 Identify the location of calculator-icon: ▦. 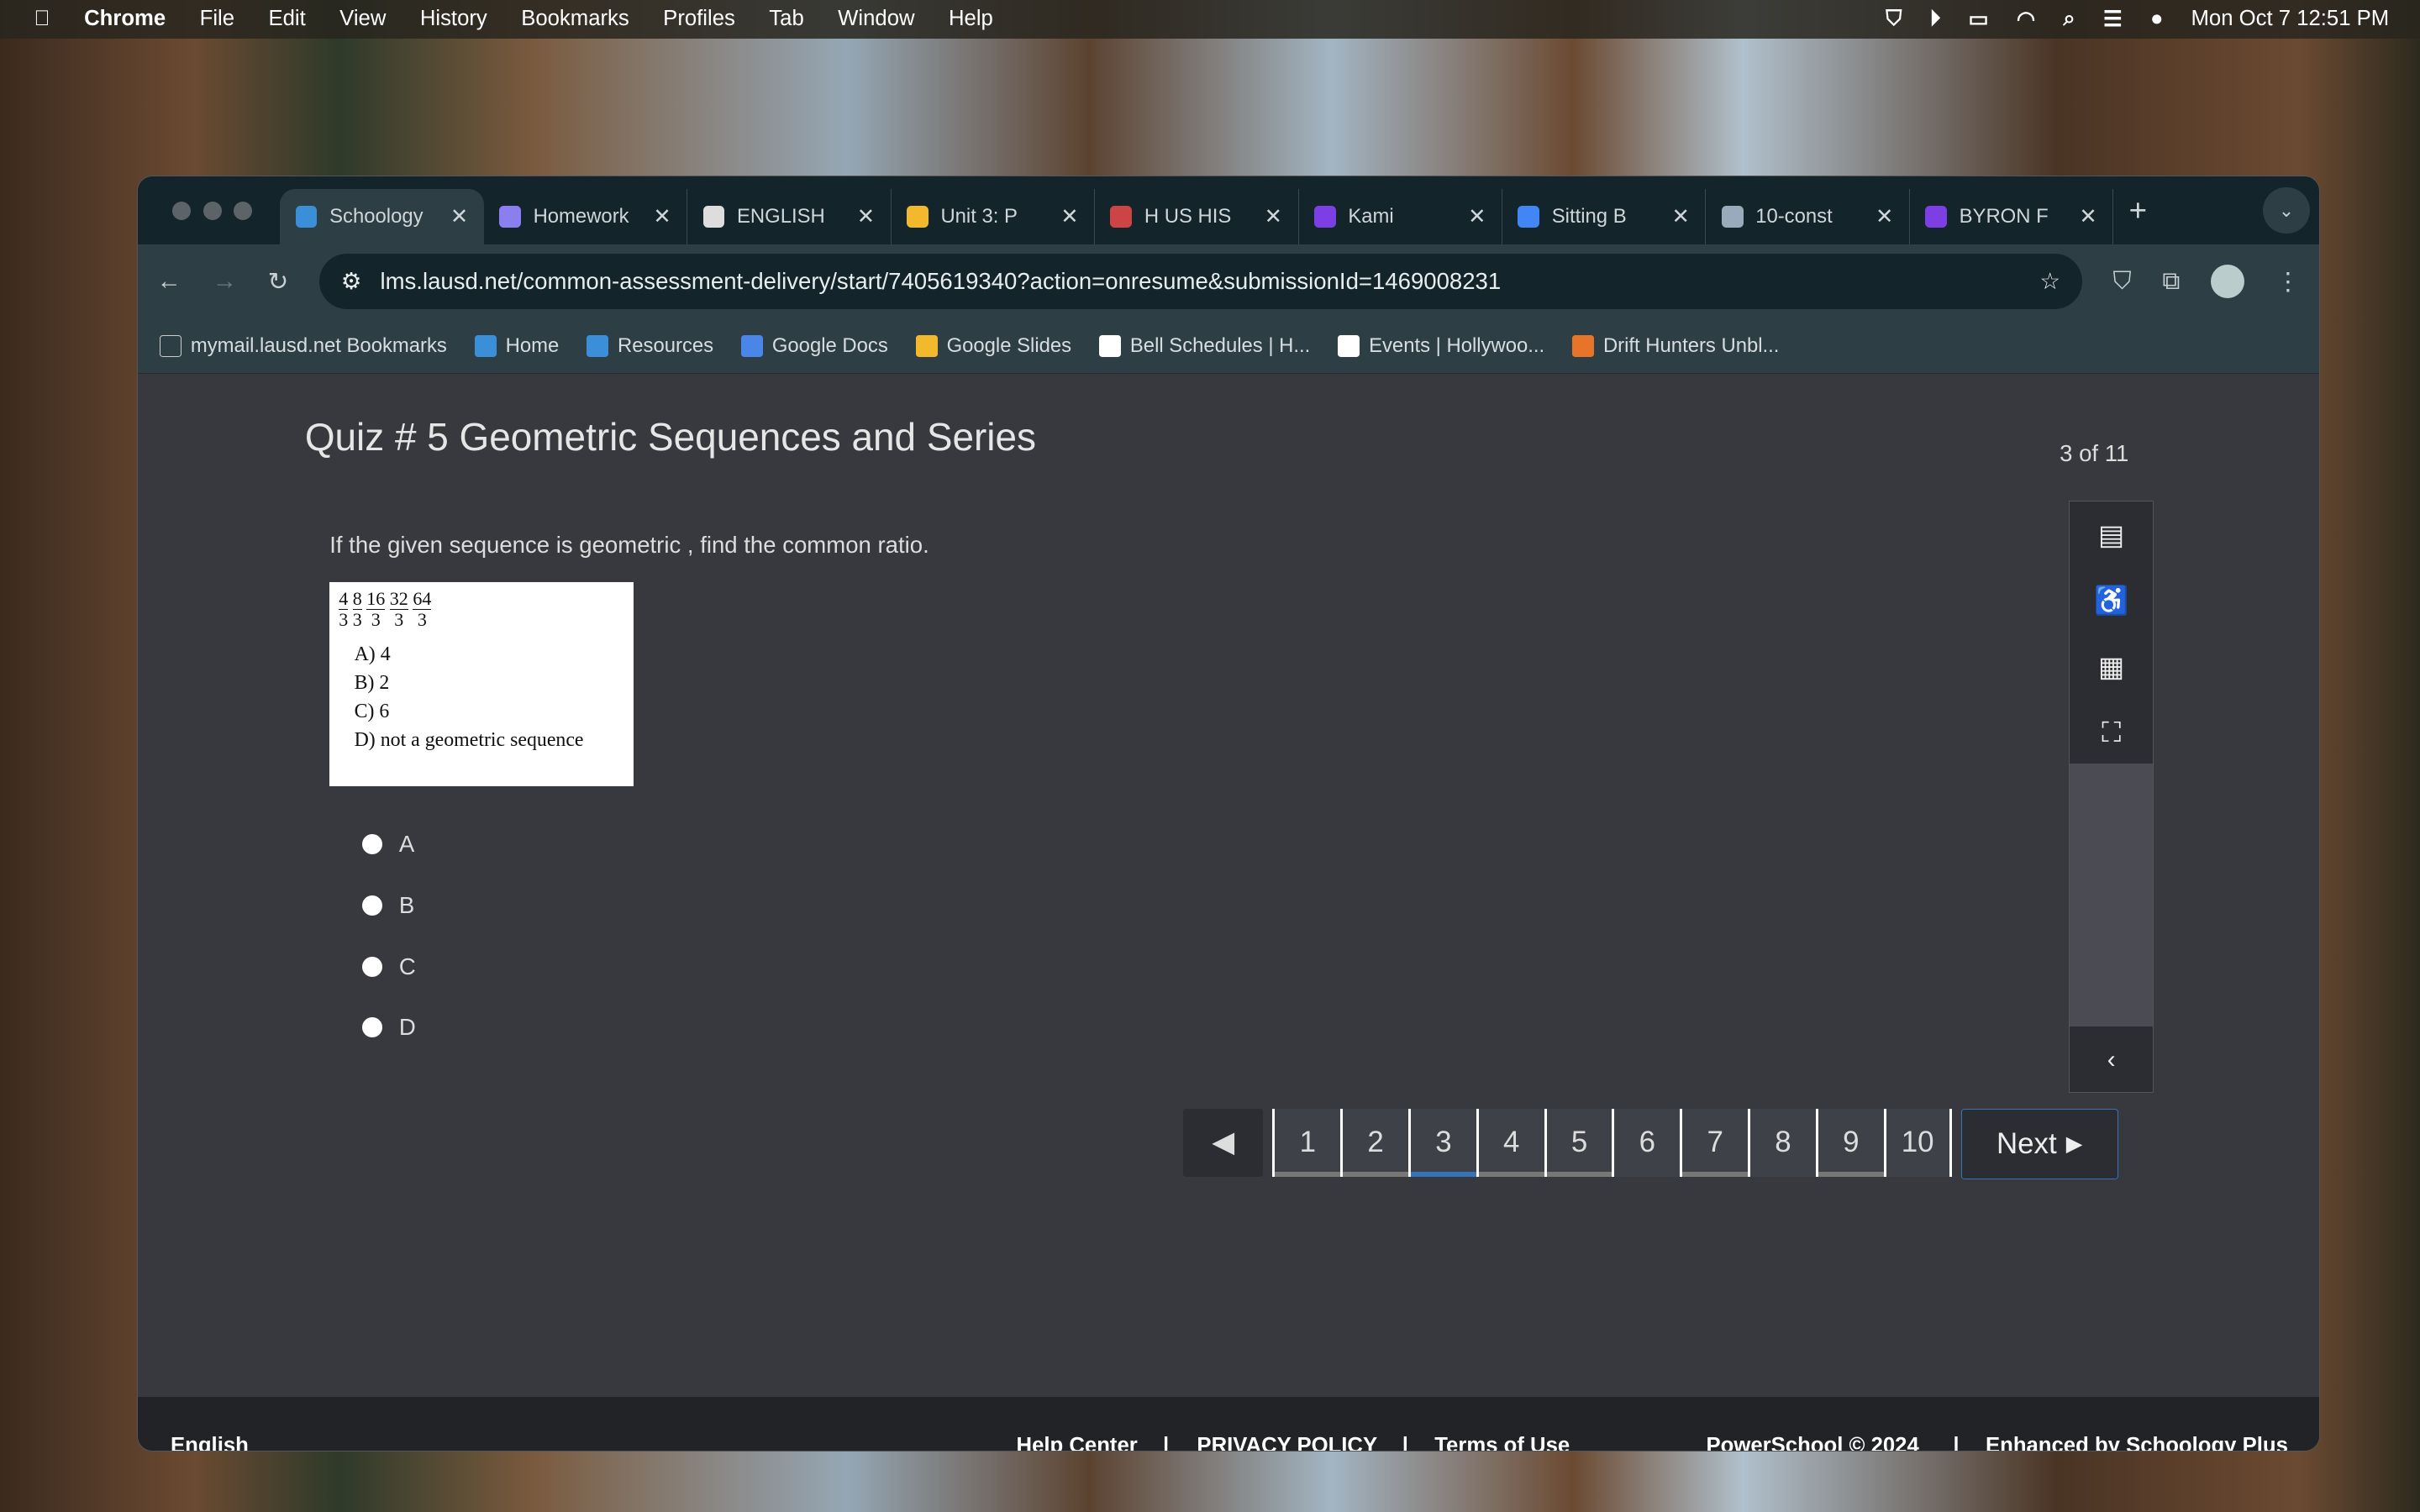
(2111, 667).